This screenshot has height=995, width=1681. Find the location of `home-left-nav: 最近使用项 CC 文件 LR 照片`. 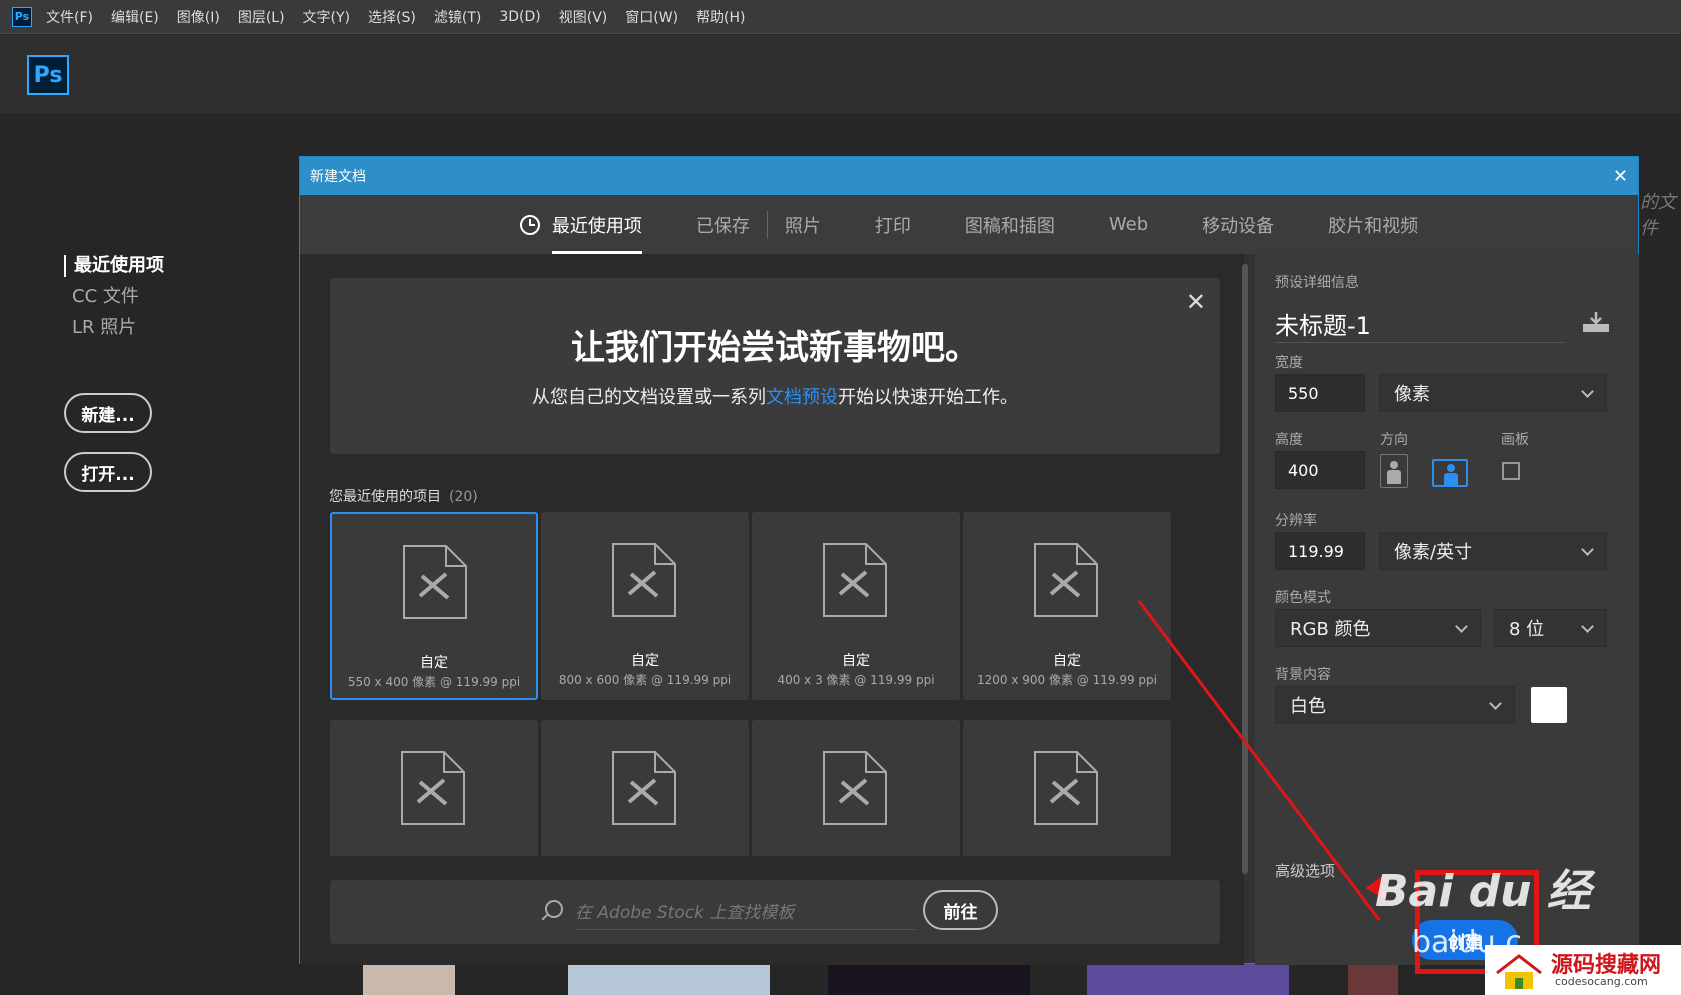

home-left-nav: 最近使用项 CC 文件 LR 照片 is located at coordinates (114, 301).